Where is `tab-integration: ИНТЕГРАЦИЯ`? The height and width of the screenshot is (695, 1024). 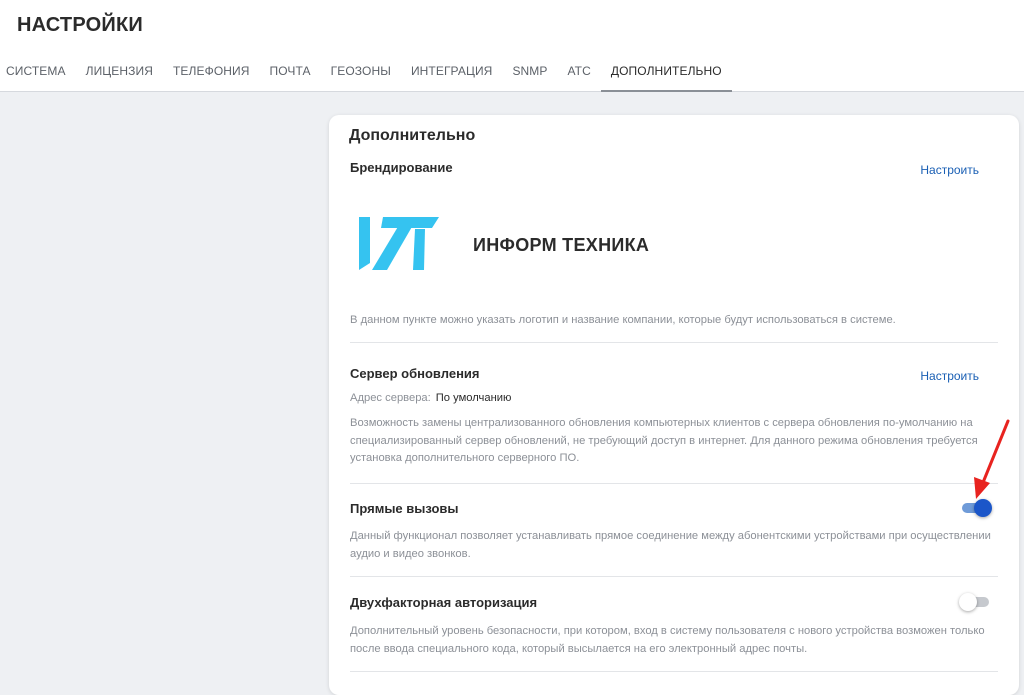 tab-integration: ИНТЕГРАЦИЯ is located at coordinates (452, 72).